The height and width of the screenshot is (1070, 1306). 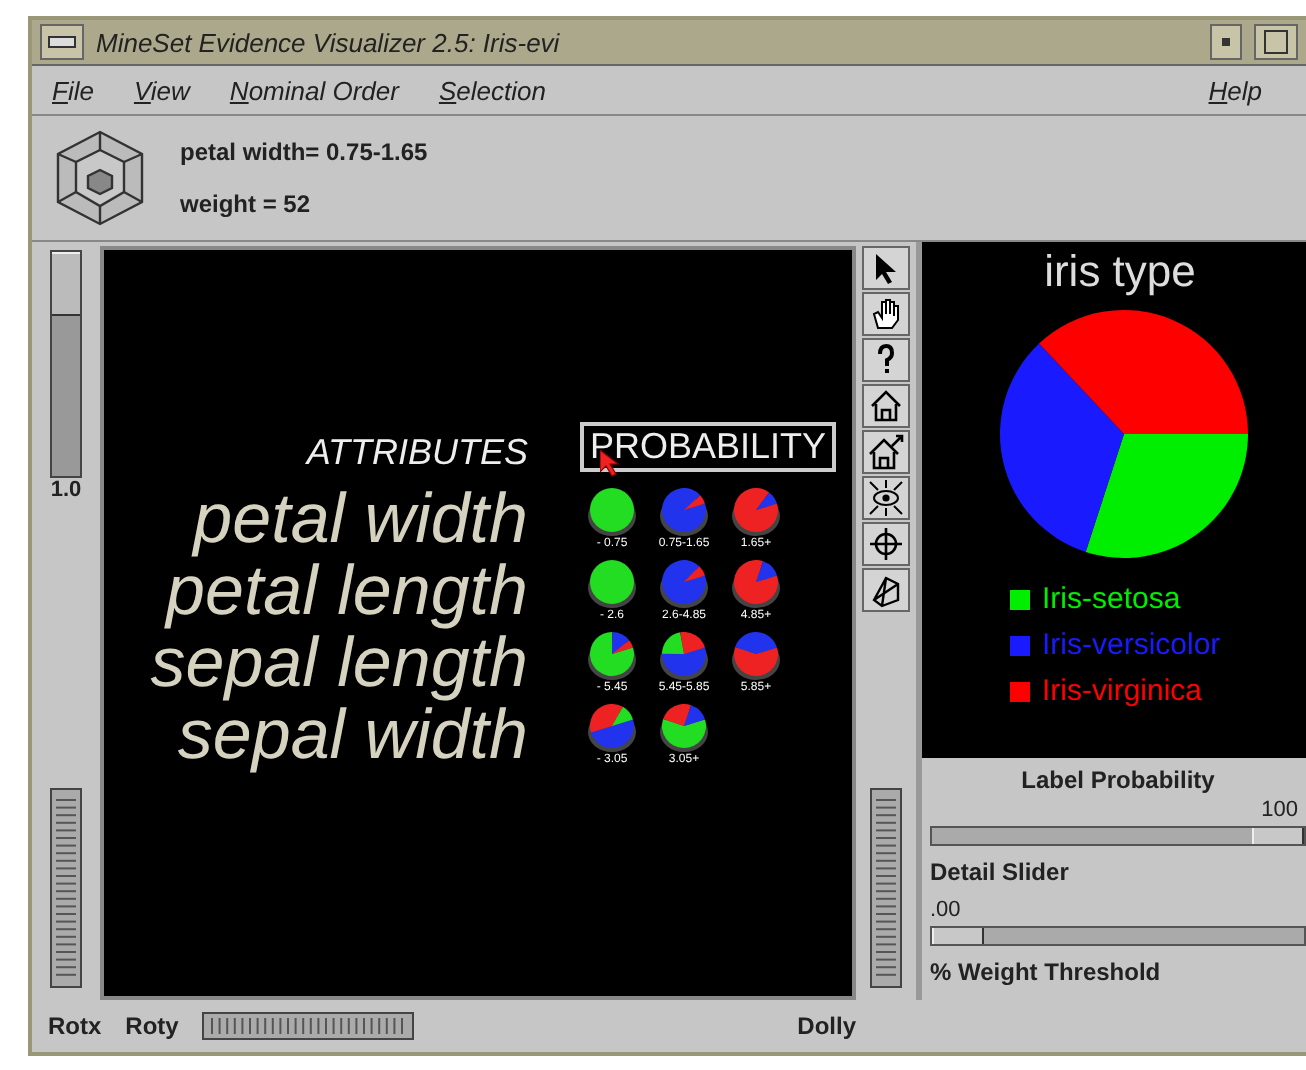 I want to click on dolly-label: Dolly, so click(x=826, y=1026).